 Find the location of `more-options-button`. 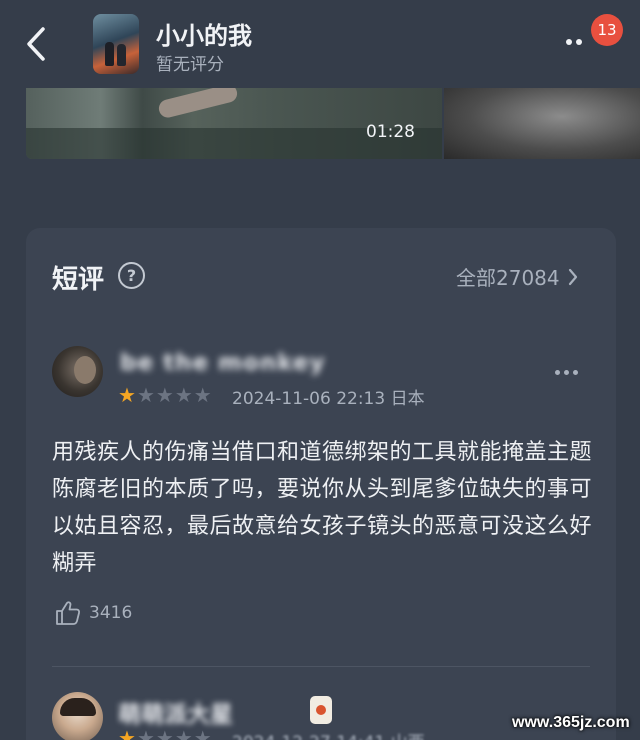

more-options-button is located at coordinates (579, 42).